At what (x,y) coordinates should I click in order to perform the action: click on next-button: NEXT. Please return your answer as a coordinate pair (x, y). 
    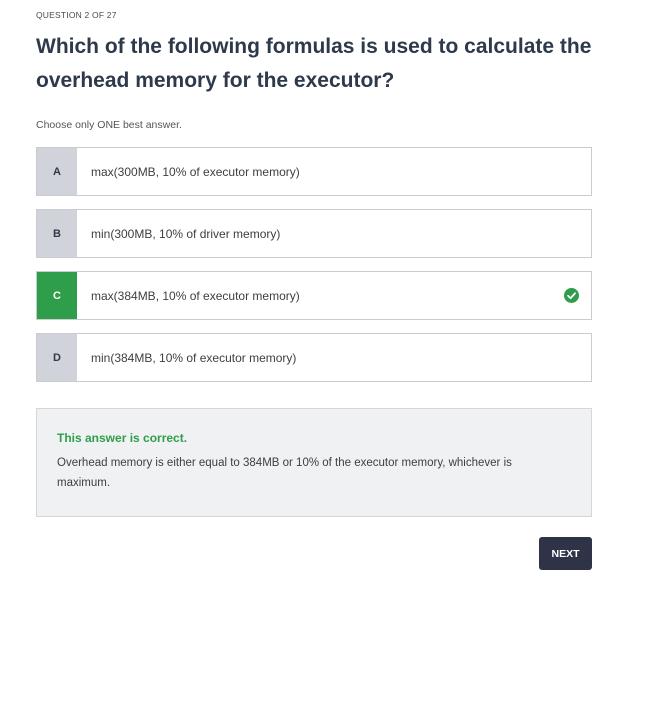
    Looking at the image, I should click on (565, 553).